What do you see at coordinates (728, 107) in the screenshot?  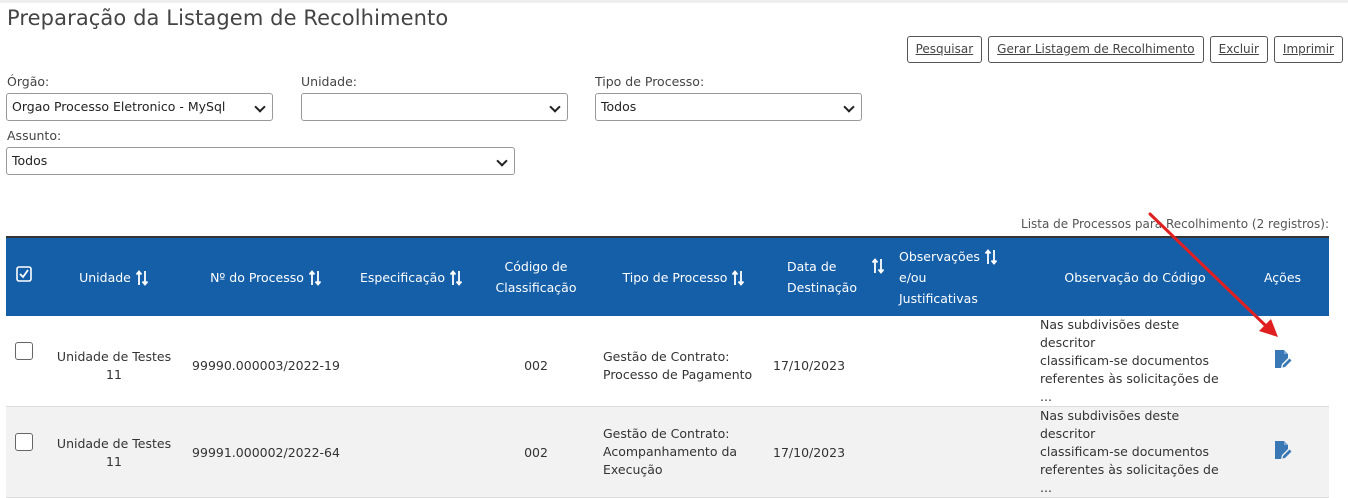 I see `tipo-processo-select: Todos` at bounding box center [728, 107].